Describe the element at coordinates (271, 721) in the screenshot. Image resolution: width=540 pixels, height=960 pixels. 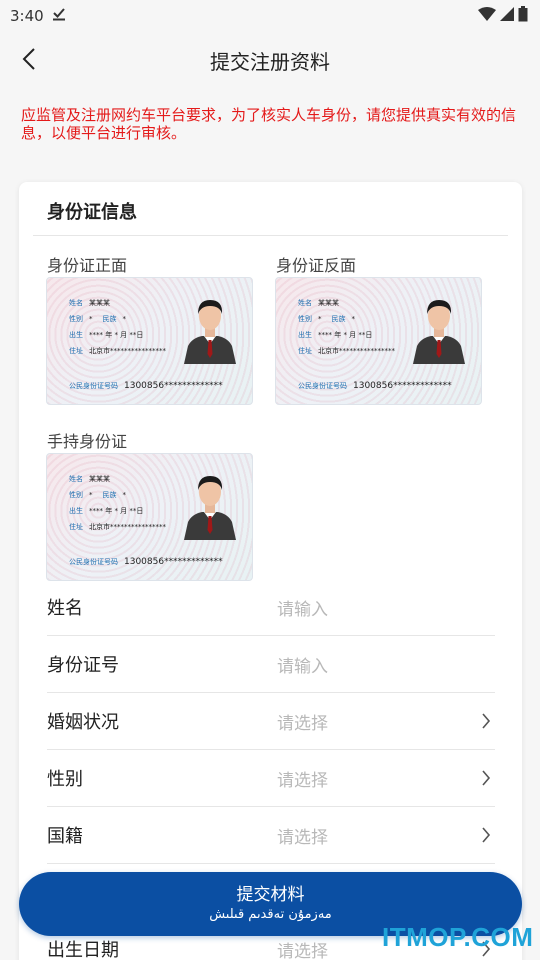
I see `field-marital-status: 婚姻状况 请选择` at that location.